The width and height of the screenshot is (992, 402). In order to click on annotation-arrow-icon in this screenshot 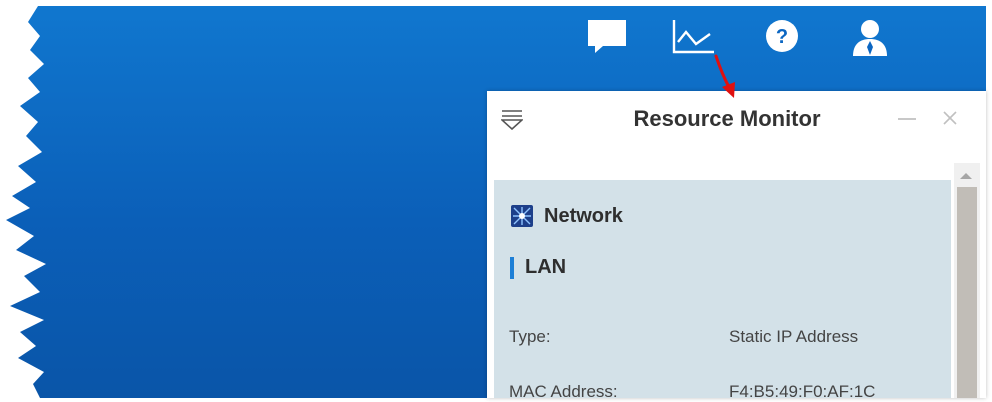, I will do `click(724, 78)`.